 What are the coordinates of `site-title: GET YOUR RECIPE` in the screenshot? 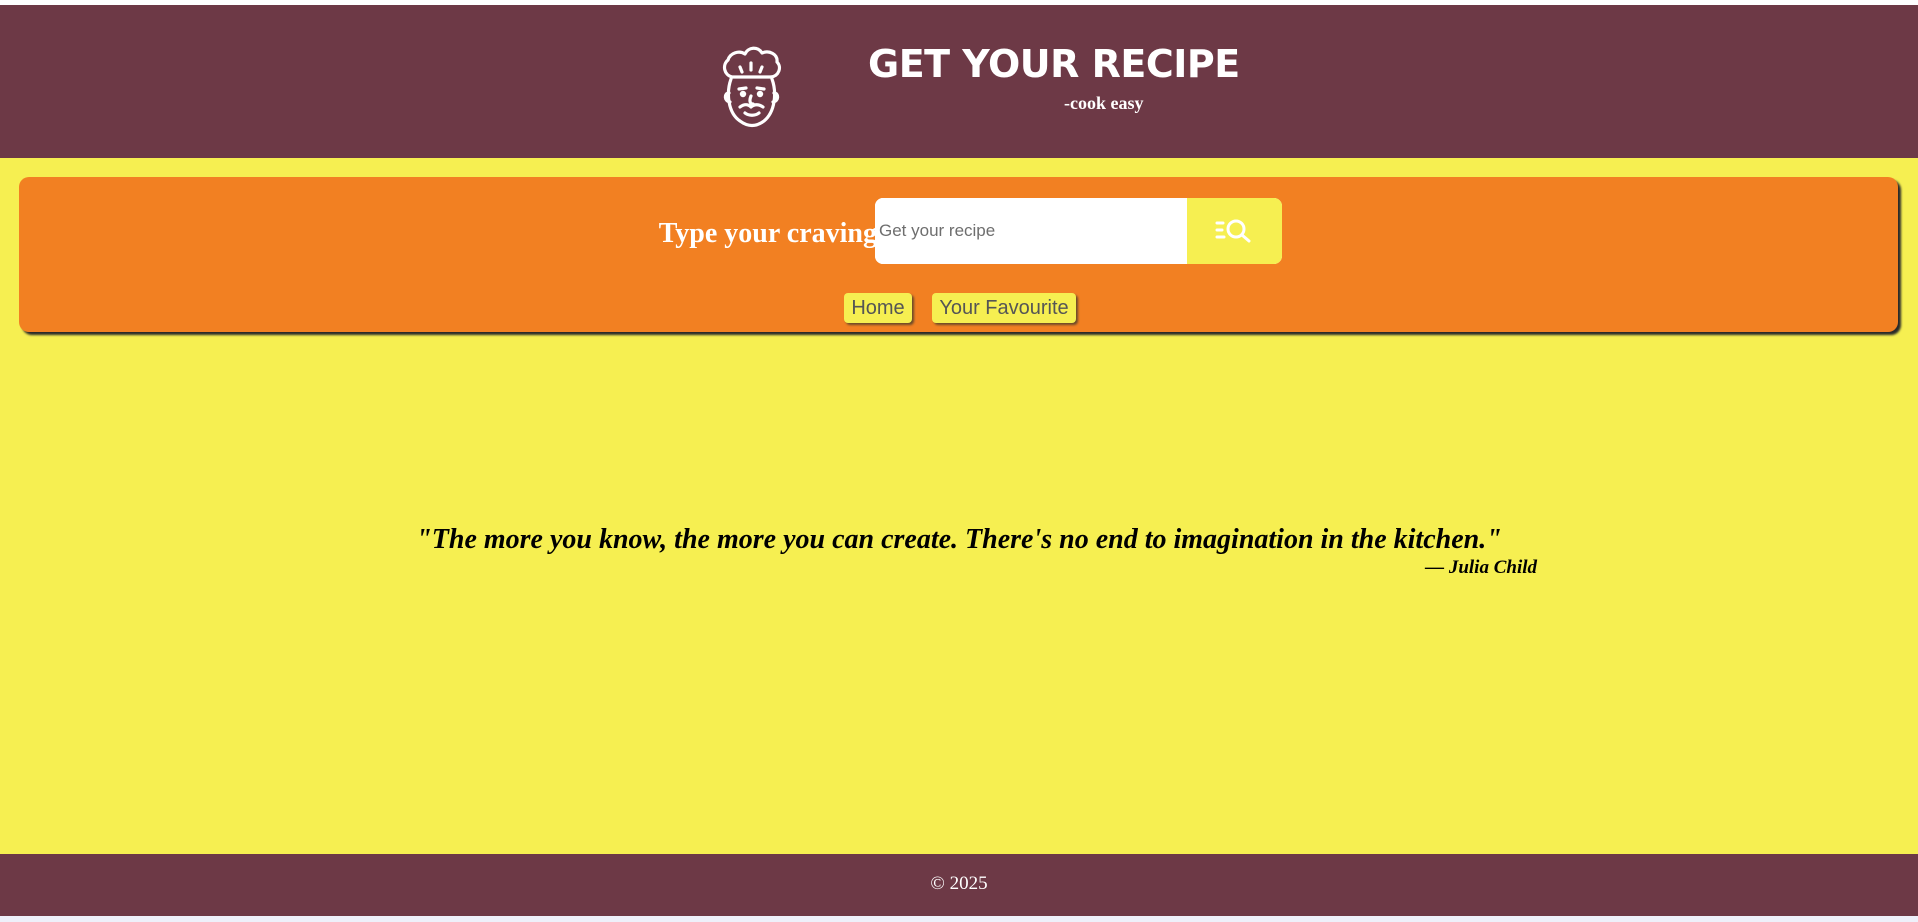 It's located at (1054, 64).